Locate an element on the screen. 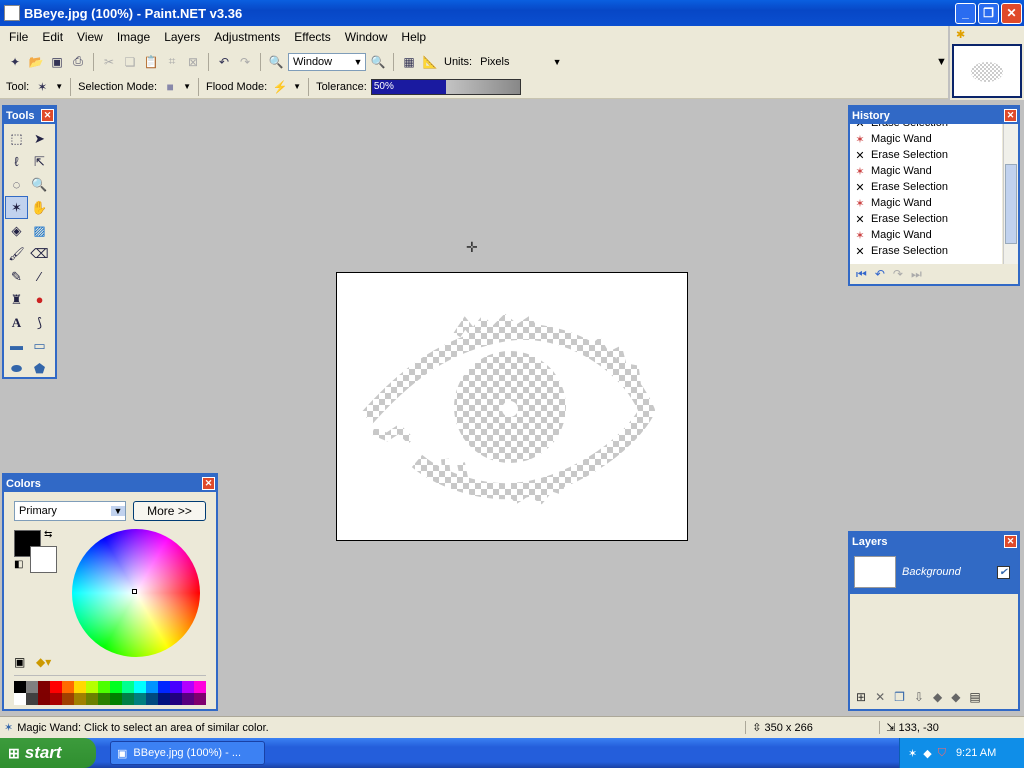 This screenshot has width=1024, height=768. grid-icon: ▦ is located at coordinates (409, 62).